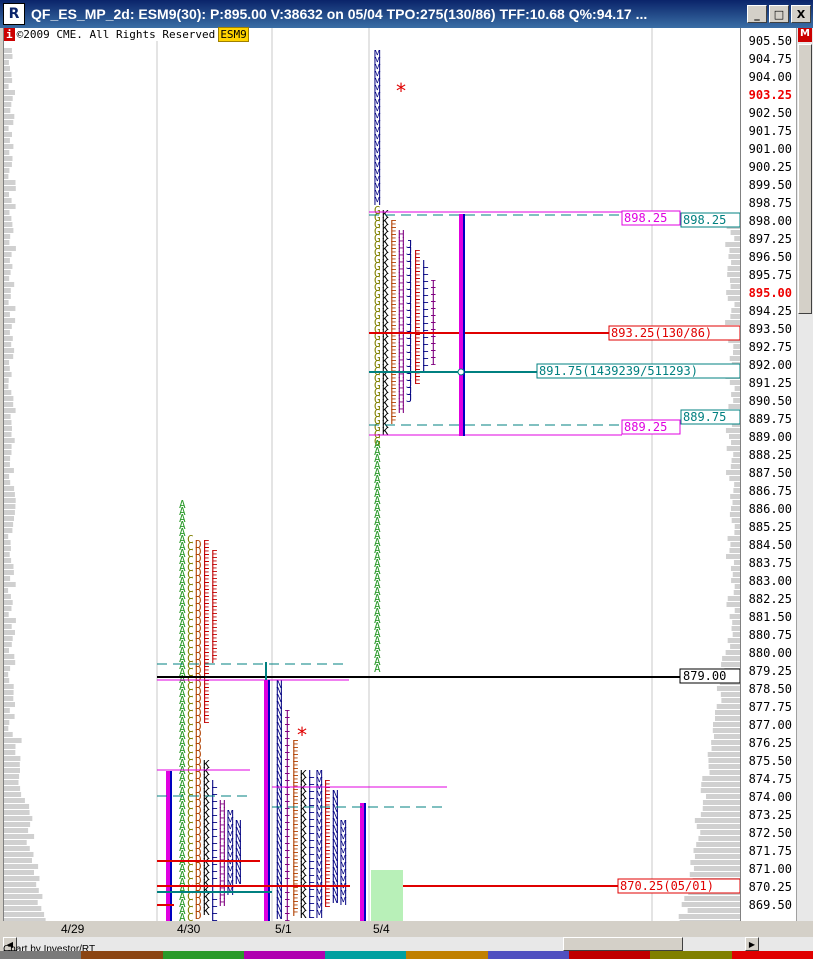 Image resolution: width=813 pixels, height=959 pixels. Describe the element at coordinates (757, 14) in the screenshot. I see `minimize-button: _` at that location.